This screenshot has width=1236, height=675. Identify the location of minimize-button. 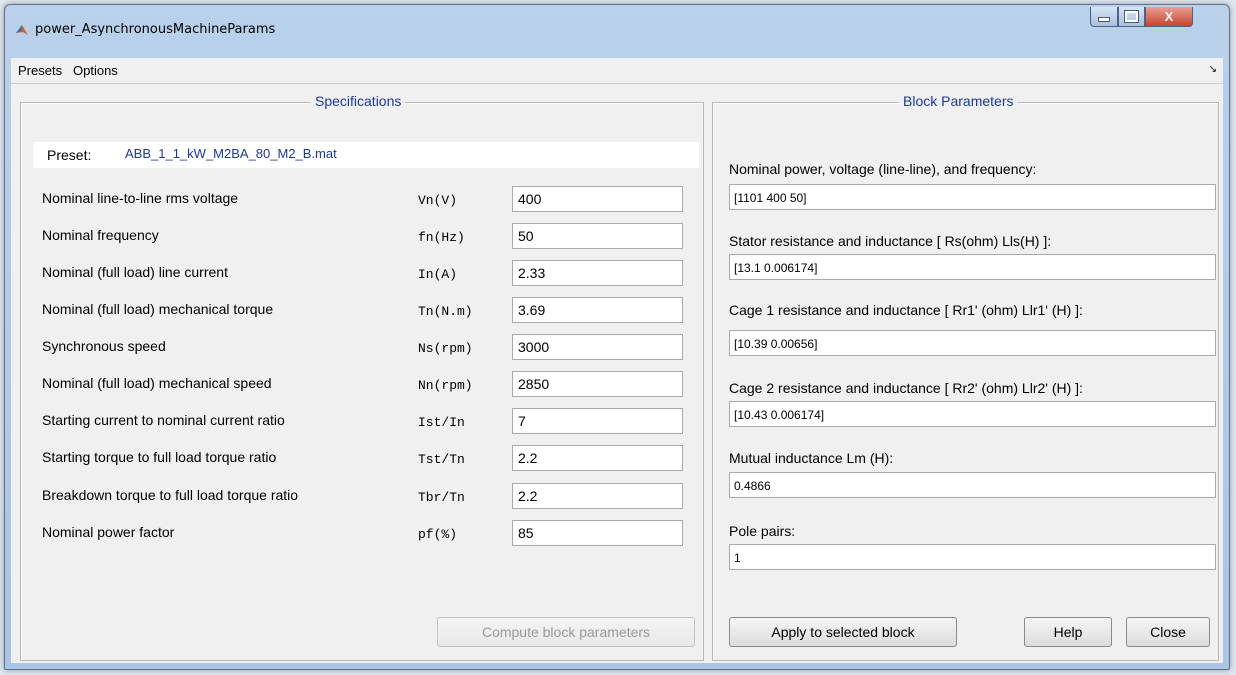
(1104, 17).